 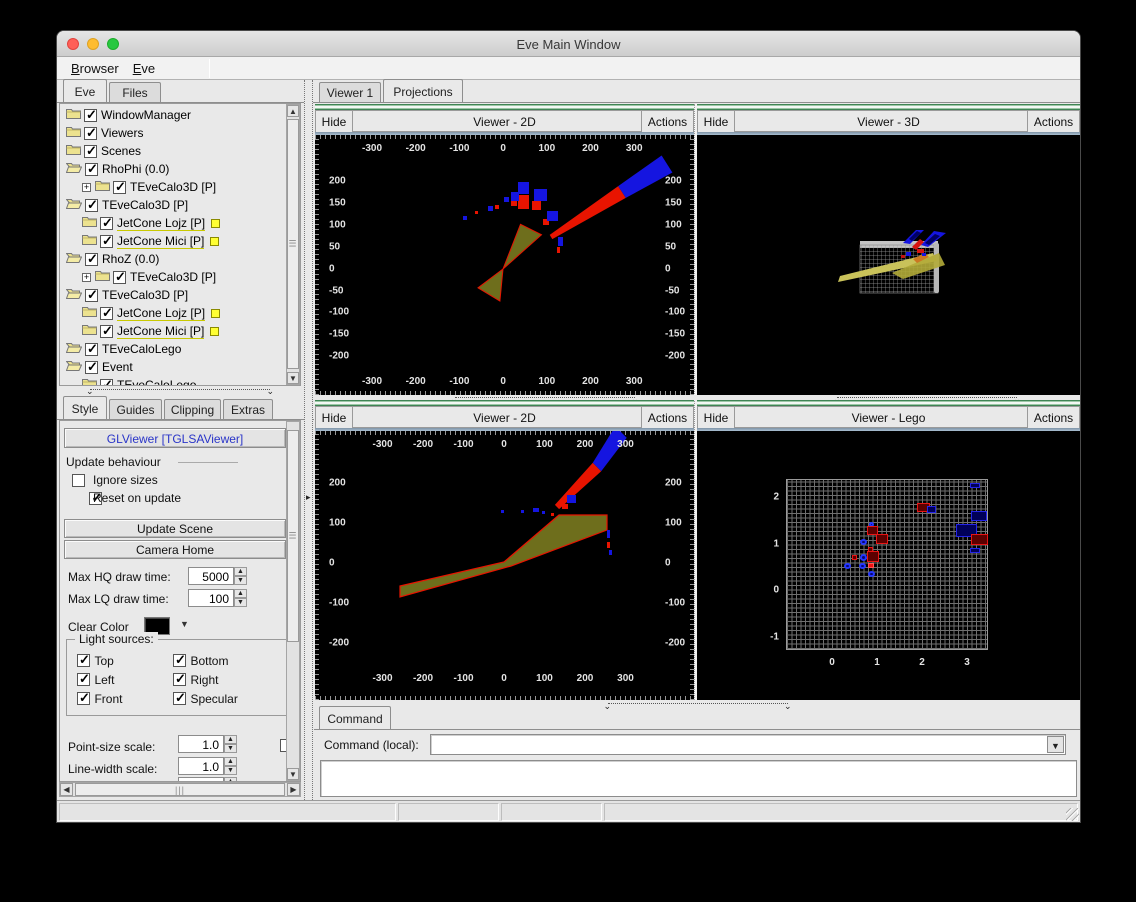 What do you see at coordinates (175, 438) in the screenshot?
I see `glviewer-button: GLViewer [TGLSAViewer]` at bounding box center [175, 438].